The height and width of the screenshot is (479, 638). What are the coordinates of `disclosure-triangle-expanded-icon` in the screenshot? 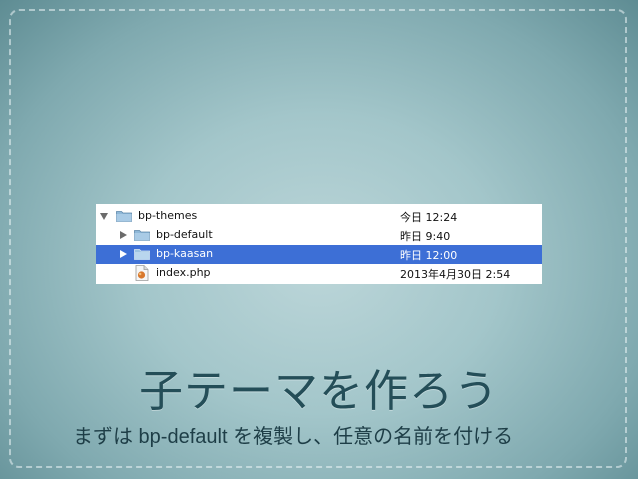 It's located at (104, 216).